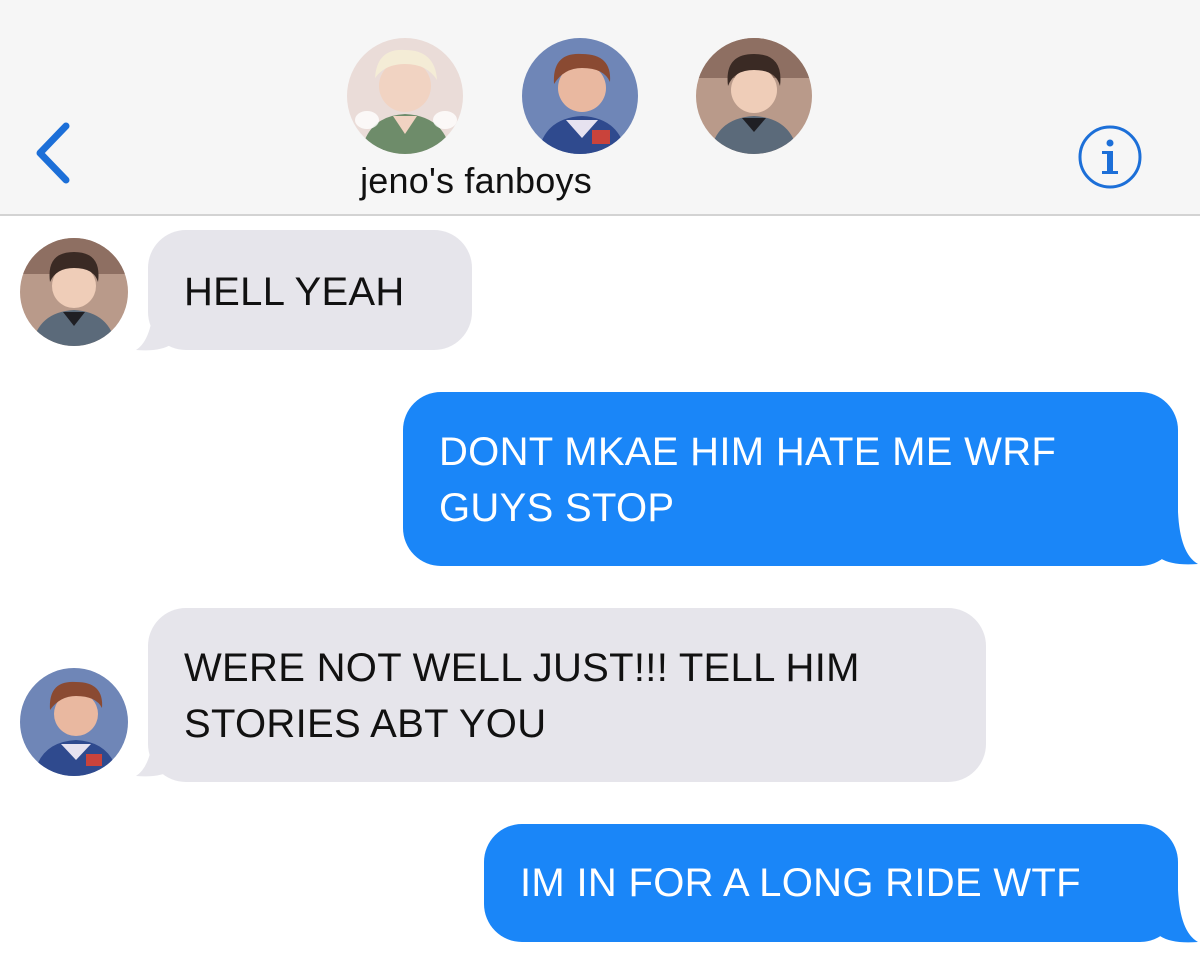 The height and width of the screenshot is (972, 1200). I want to click on message-text: IM IN FOR A LONG RIDE WTF, so click(800, 883).